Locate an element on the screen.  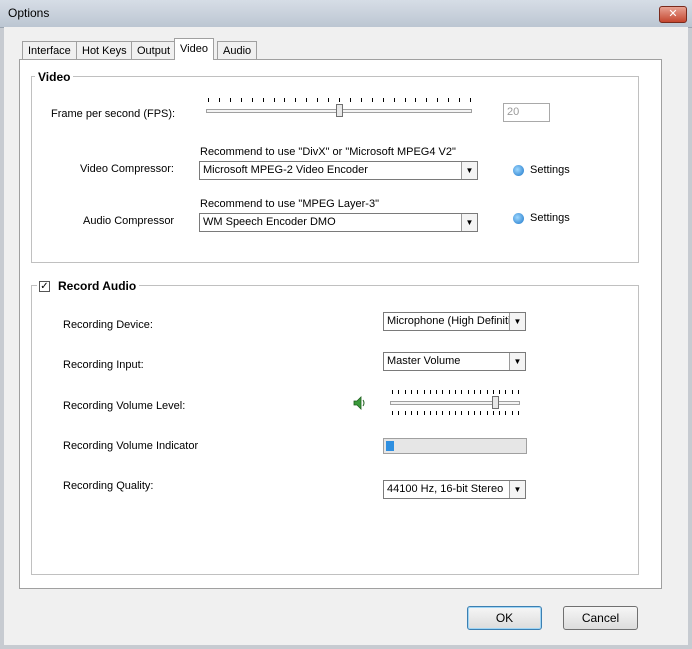
tab-video: Video is located at coordinates (194, 49).